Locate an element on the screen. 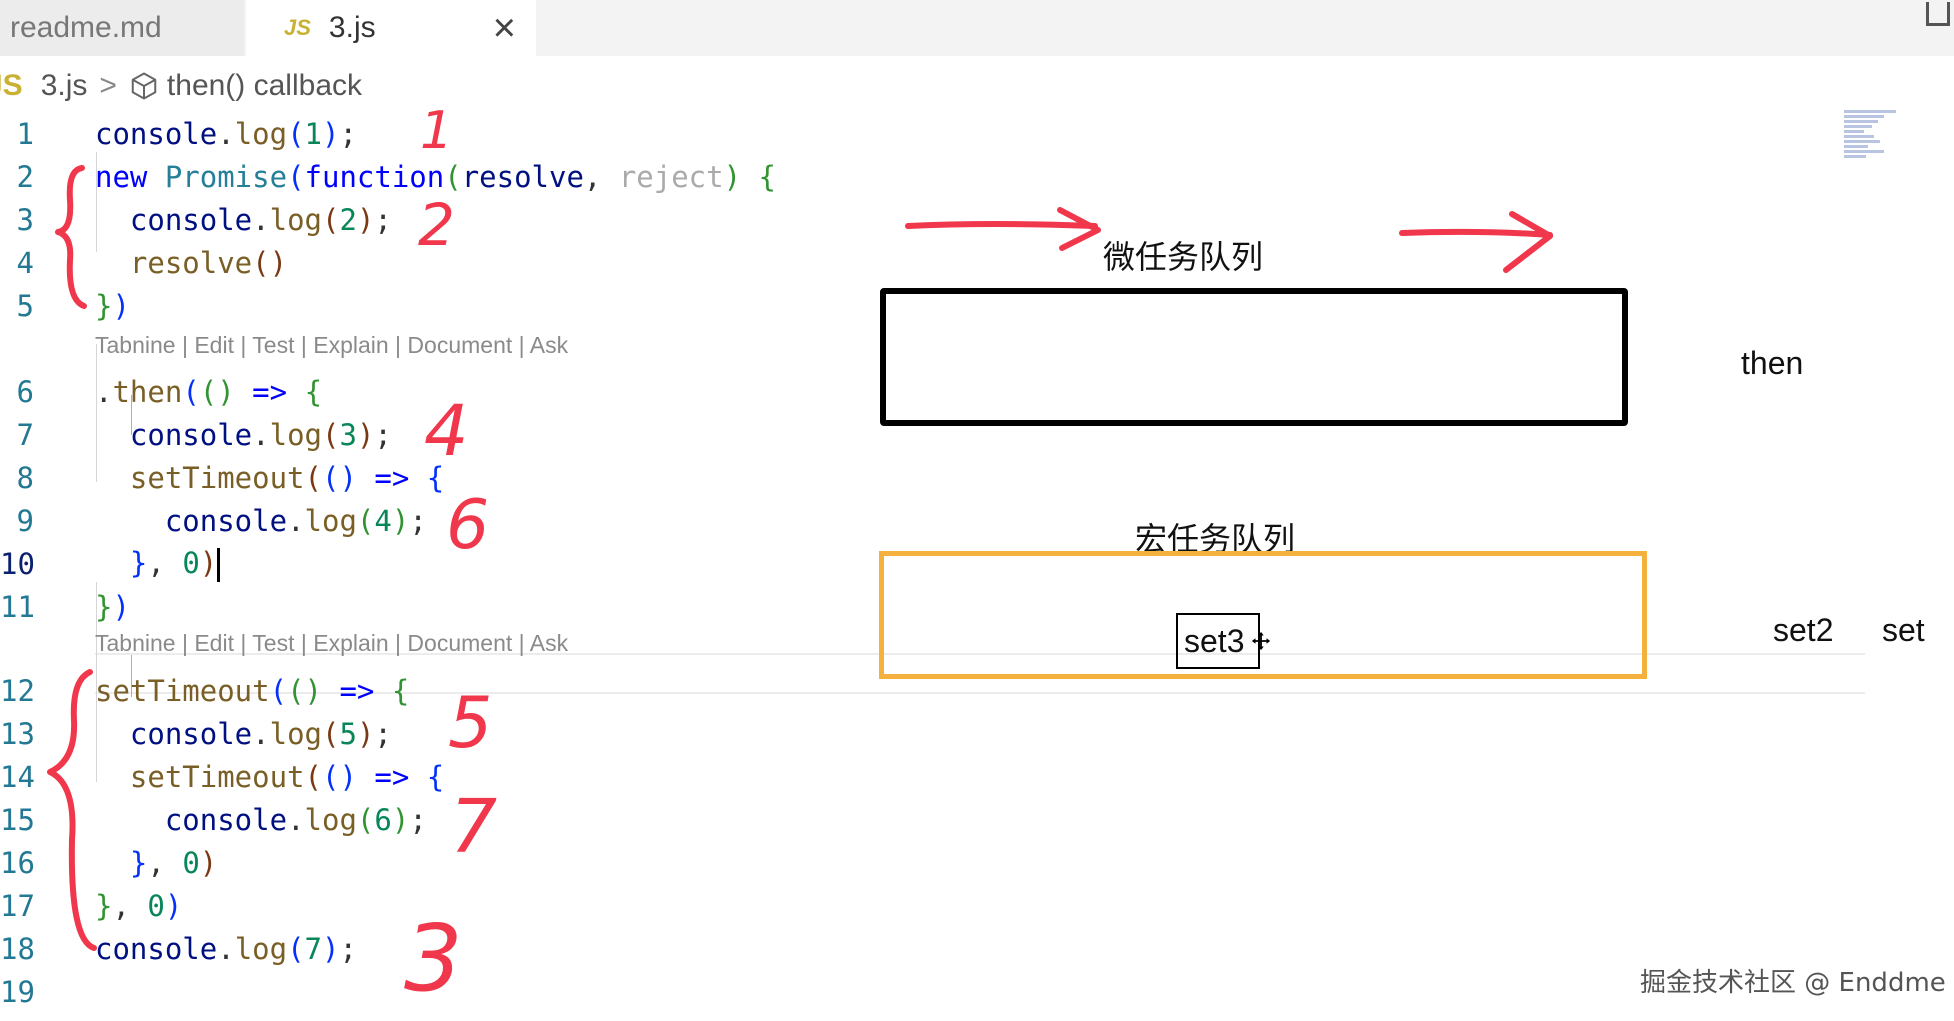  code-line: 2 new Promise(function(resolve, reject) { is located at coordinates (388, 176).